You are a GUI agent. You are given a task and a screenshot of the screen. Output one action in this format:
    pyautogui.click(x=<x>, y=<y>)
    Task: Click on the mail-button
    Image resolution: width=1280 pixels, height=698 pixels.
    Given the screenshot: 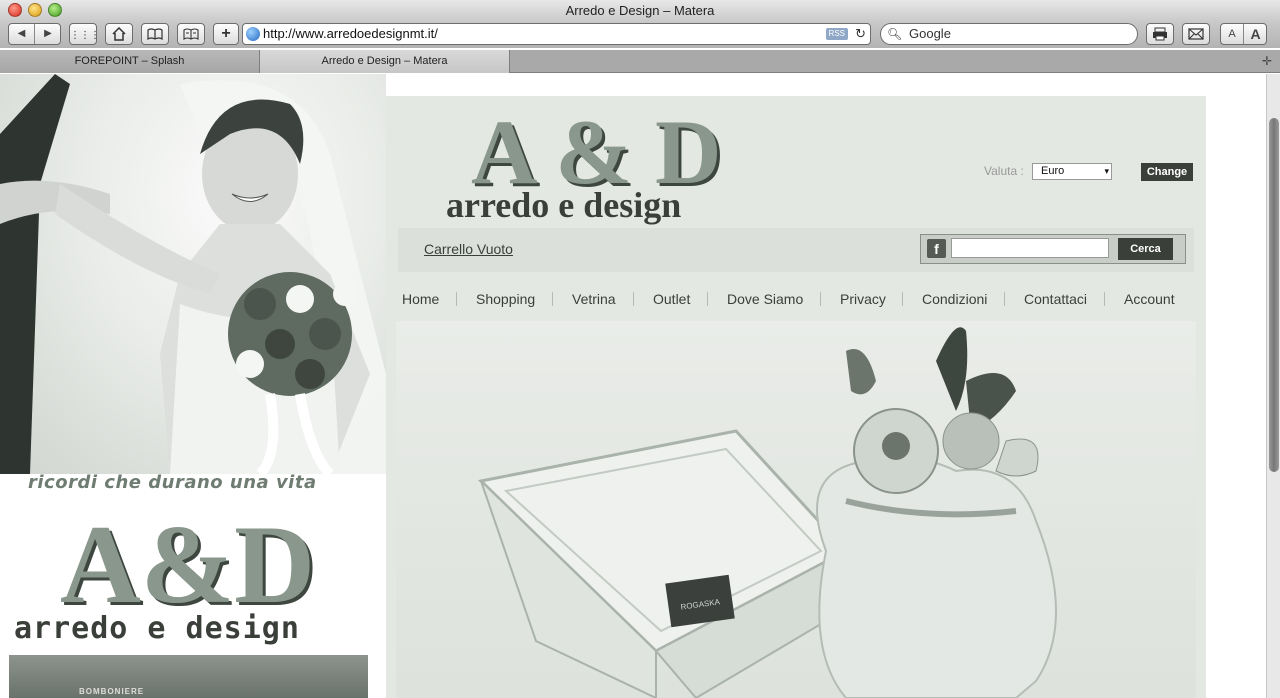 What is the action you would take?
    pyautogui.click(x=1196, y=34)
    